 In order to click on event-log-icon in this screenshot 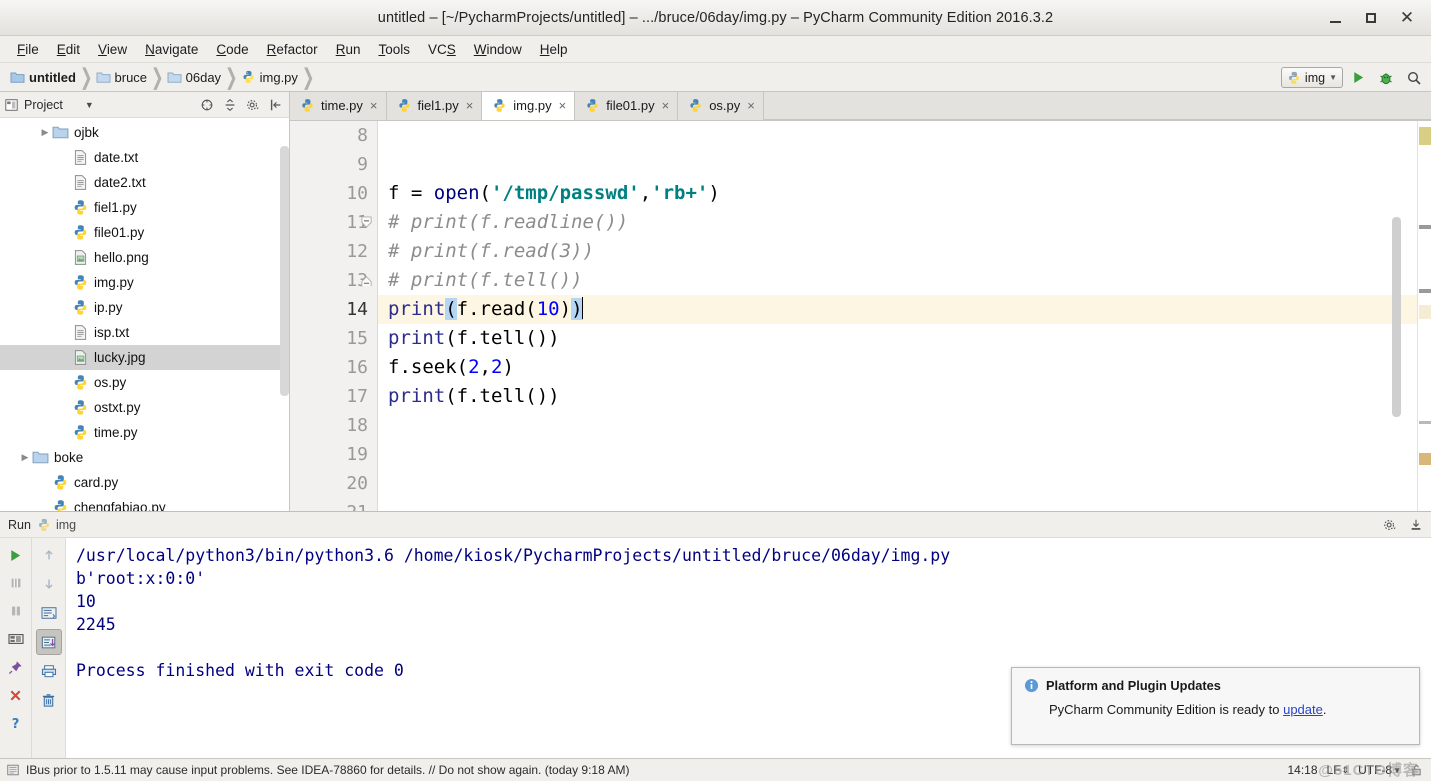, I will do `click(13, 770)`.